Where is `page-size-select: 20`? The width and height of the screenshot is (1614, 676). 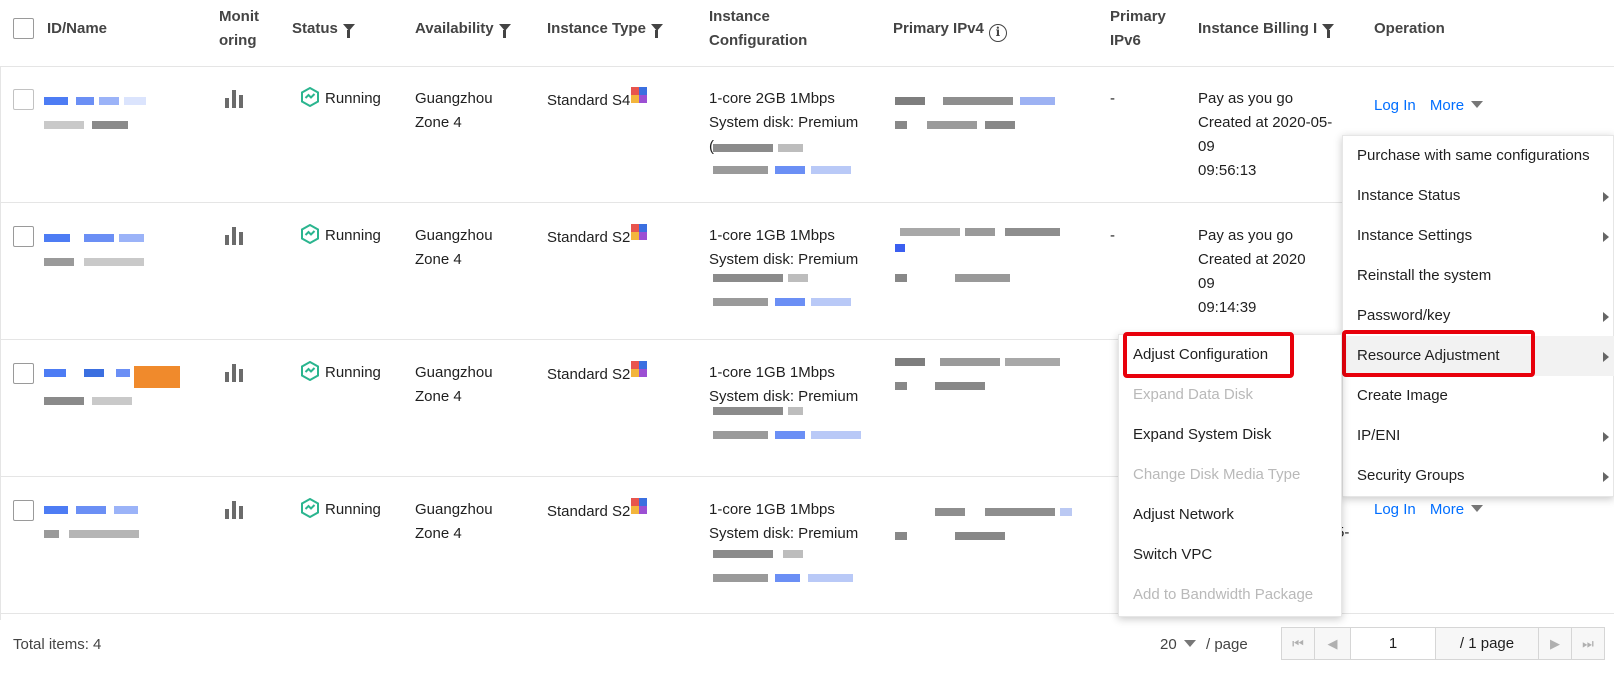 page-size-select: 20 is located at coordinates (1178, 645).